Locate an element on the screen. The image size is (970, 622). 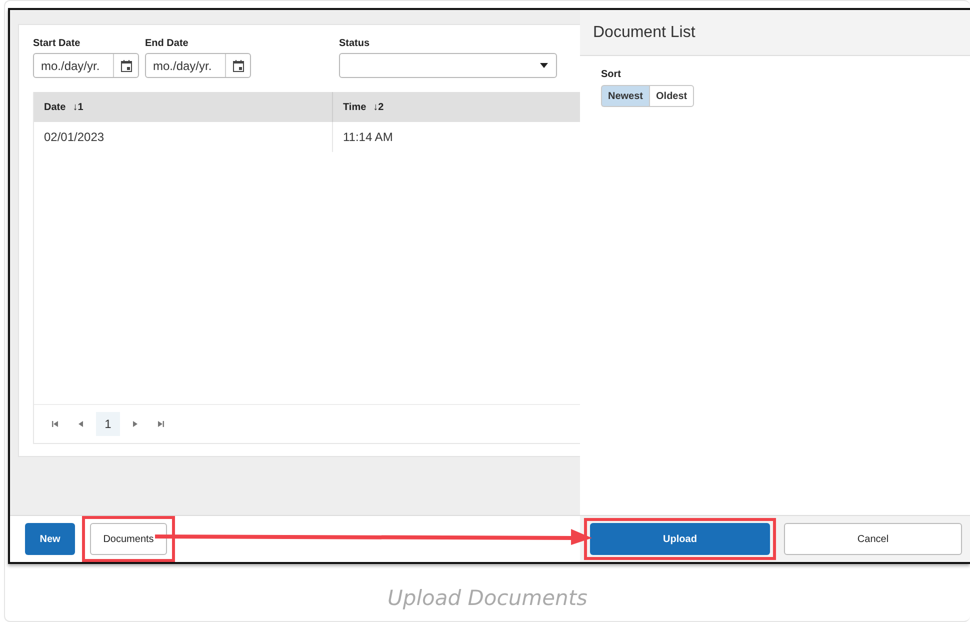
sort-option: Newest is located at coordinates (625, 96).